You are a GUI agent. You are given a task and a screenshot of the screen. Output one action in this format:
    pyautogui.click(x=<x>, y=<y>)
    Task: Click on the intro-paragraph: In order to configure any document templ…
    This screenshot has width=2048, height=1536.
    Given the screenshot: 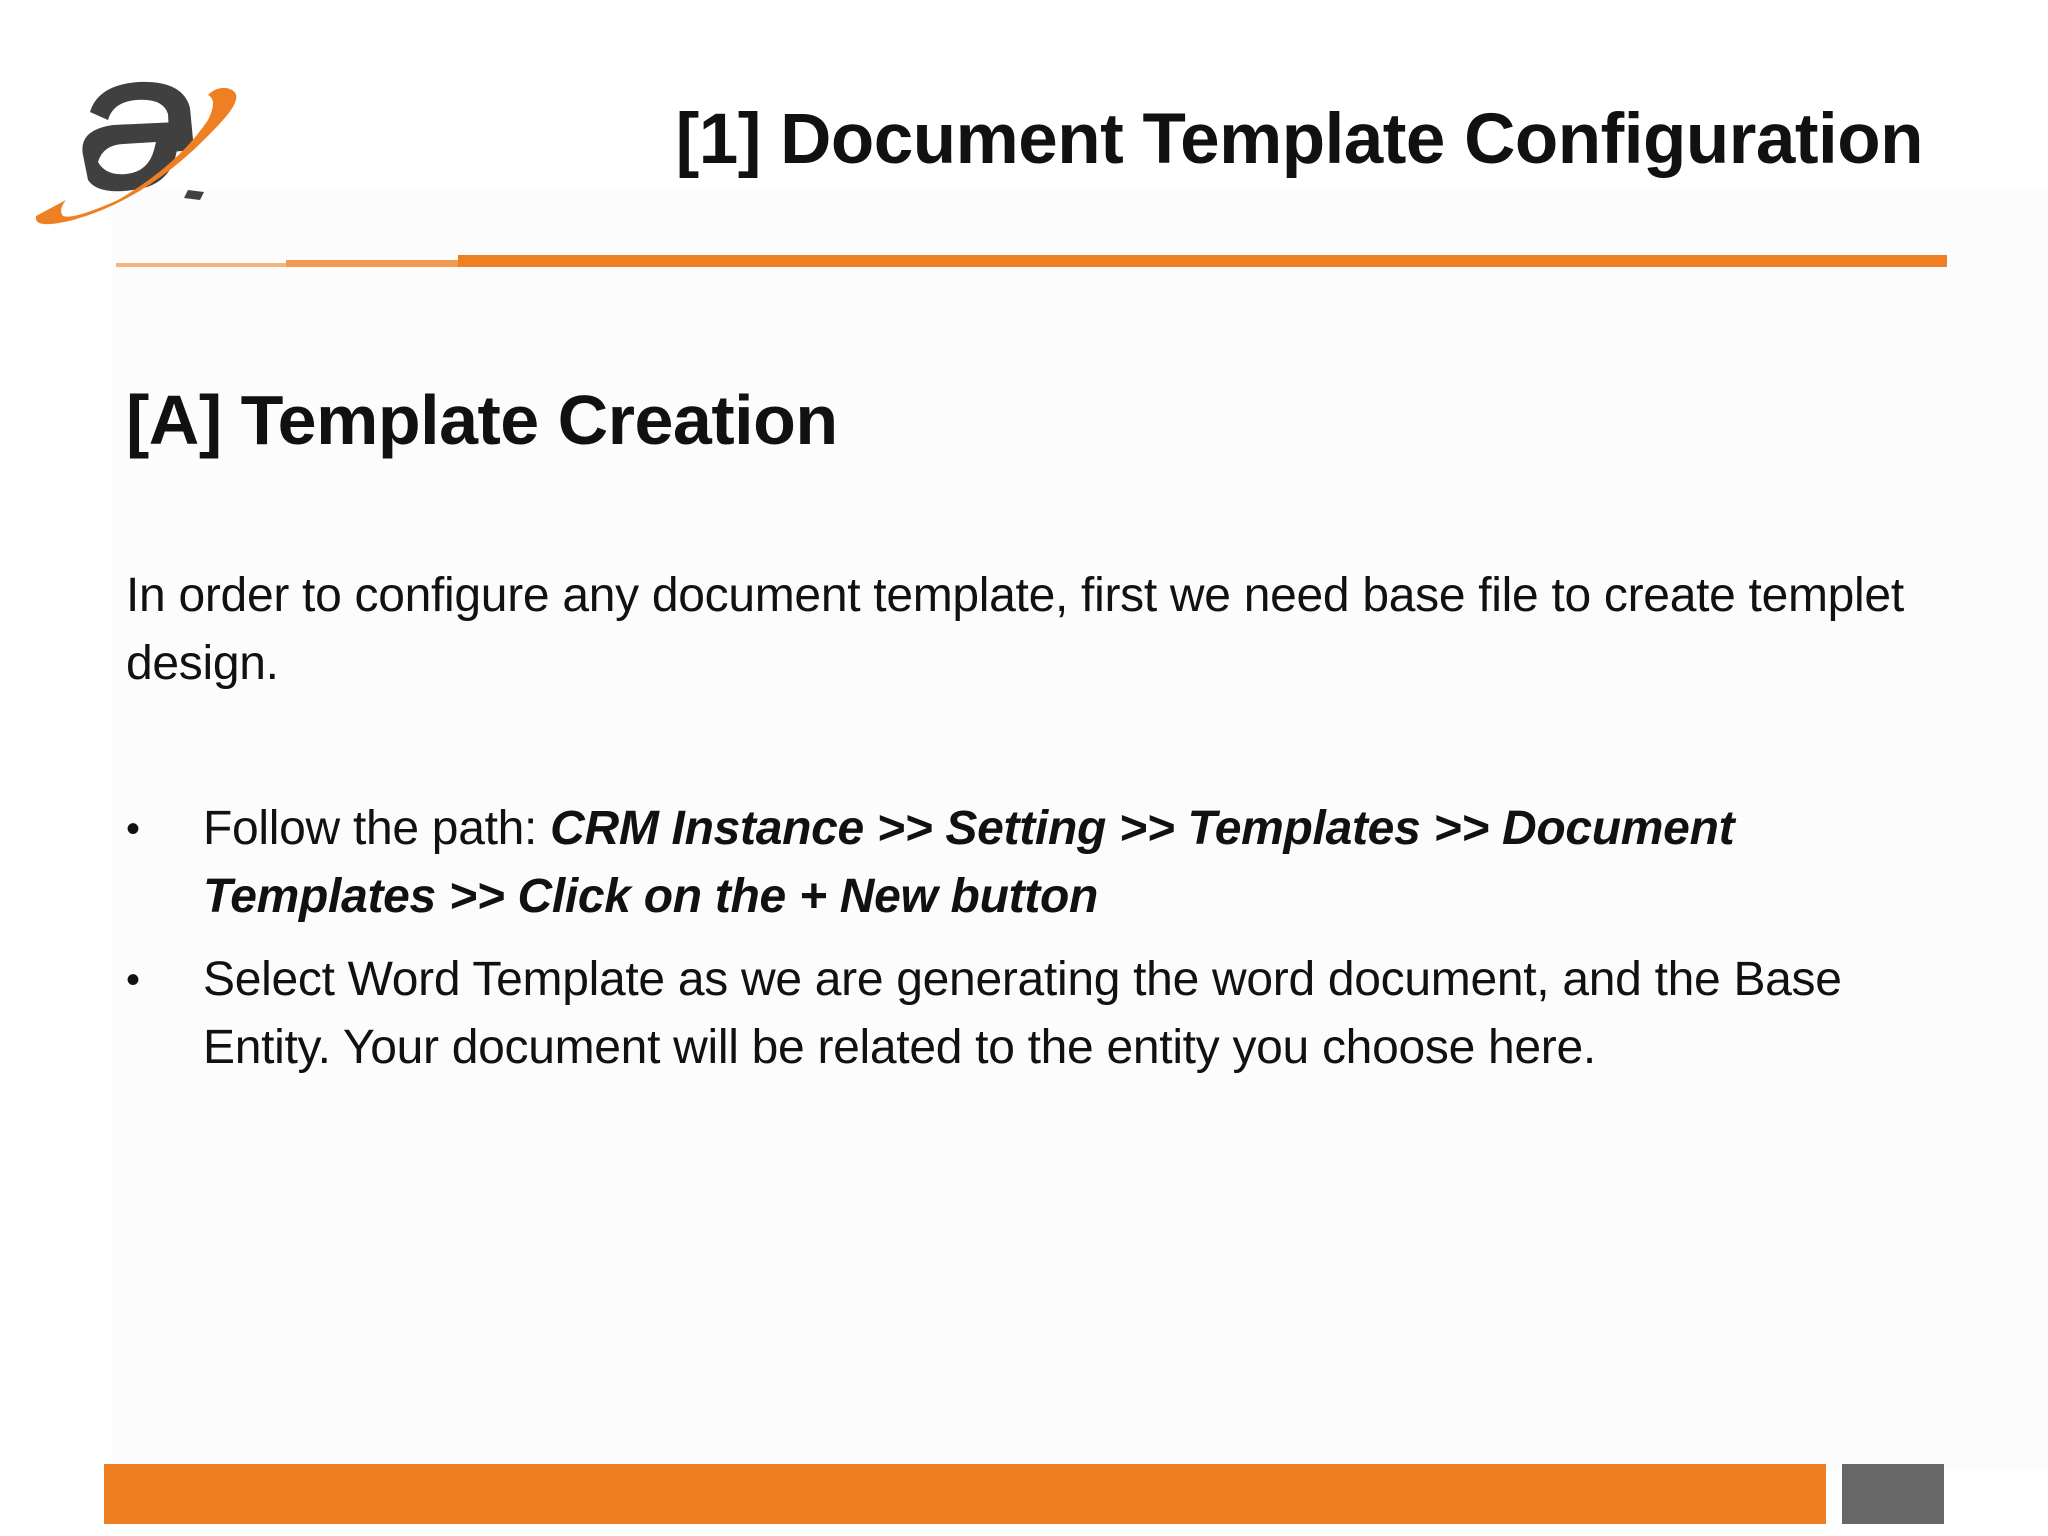 What is the action you would take?
    pyautogui.click(x=1015, y=629)
    